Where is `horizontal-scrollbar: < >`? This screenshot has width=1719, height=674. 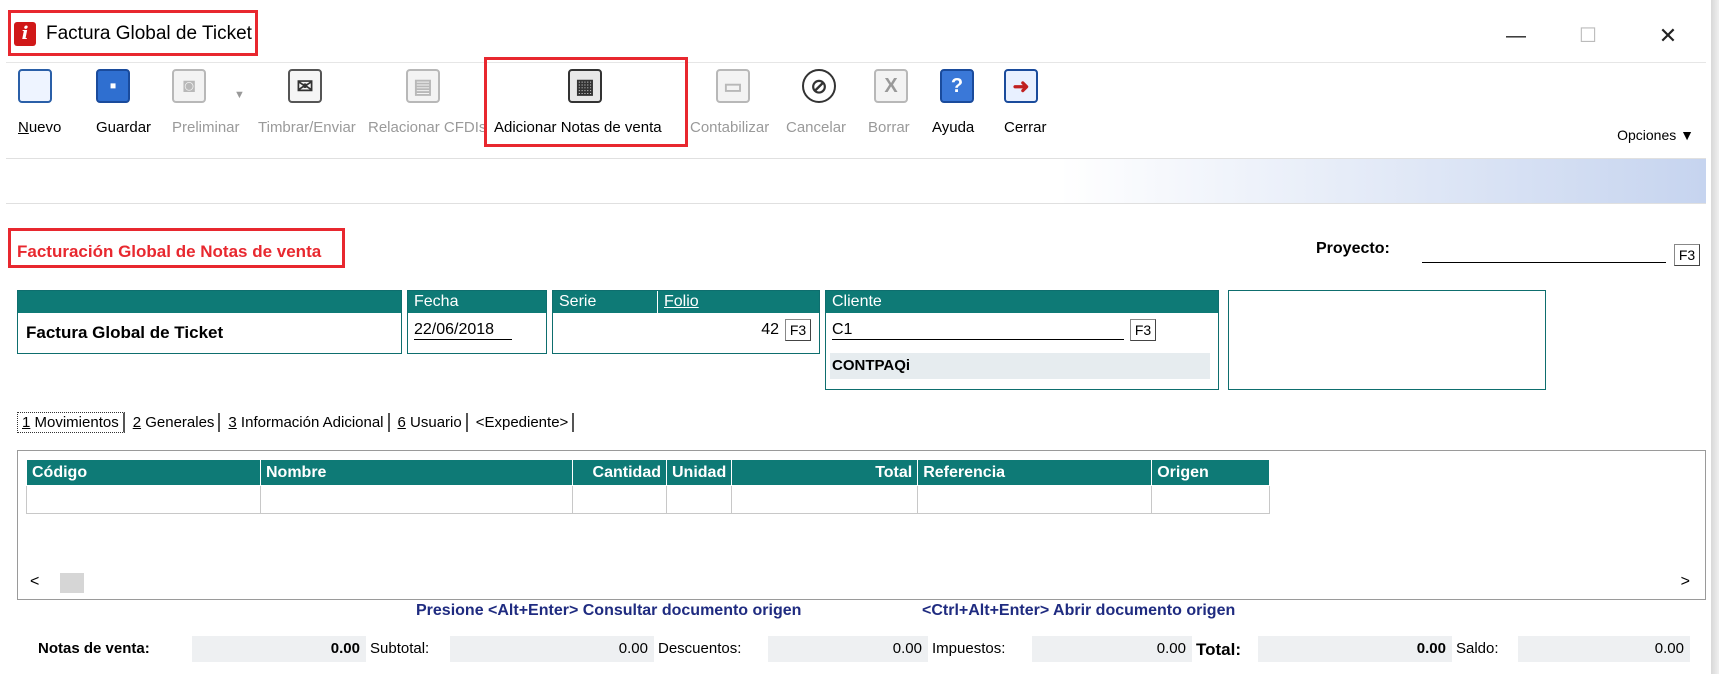 horizontal-scrollbar: < > is located at coordinates (861, 583).